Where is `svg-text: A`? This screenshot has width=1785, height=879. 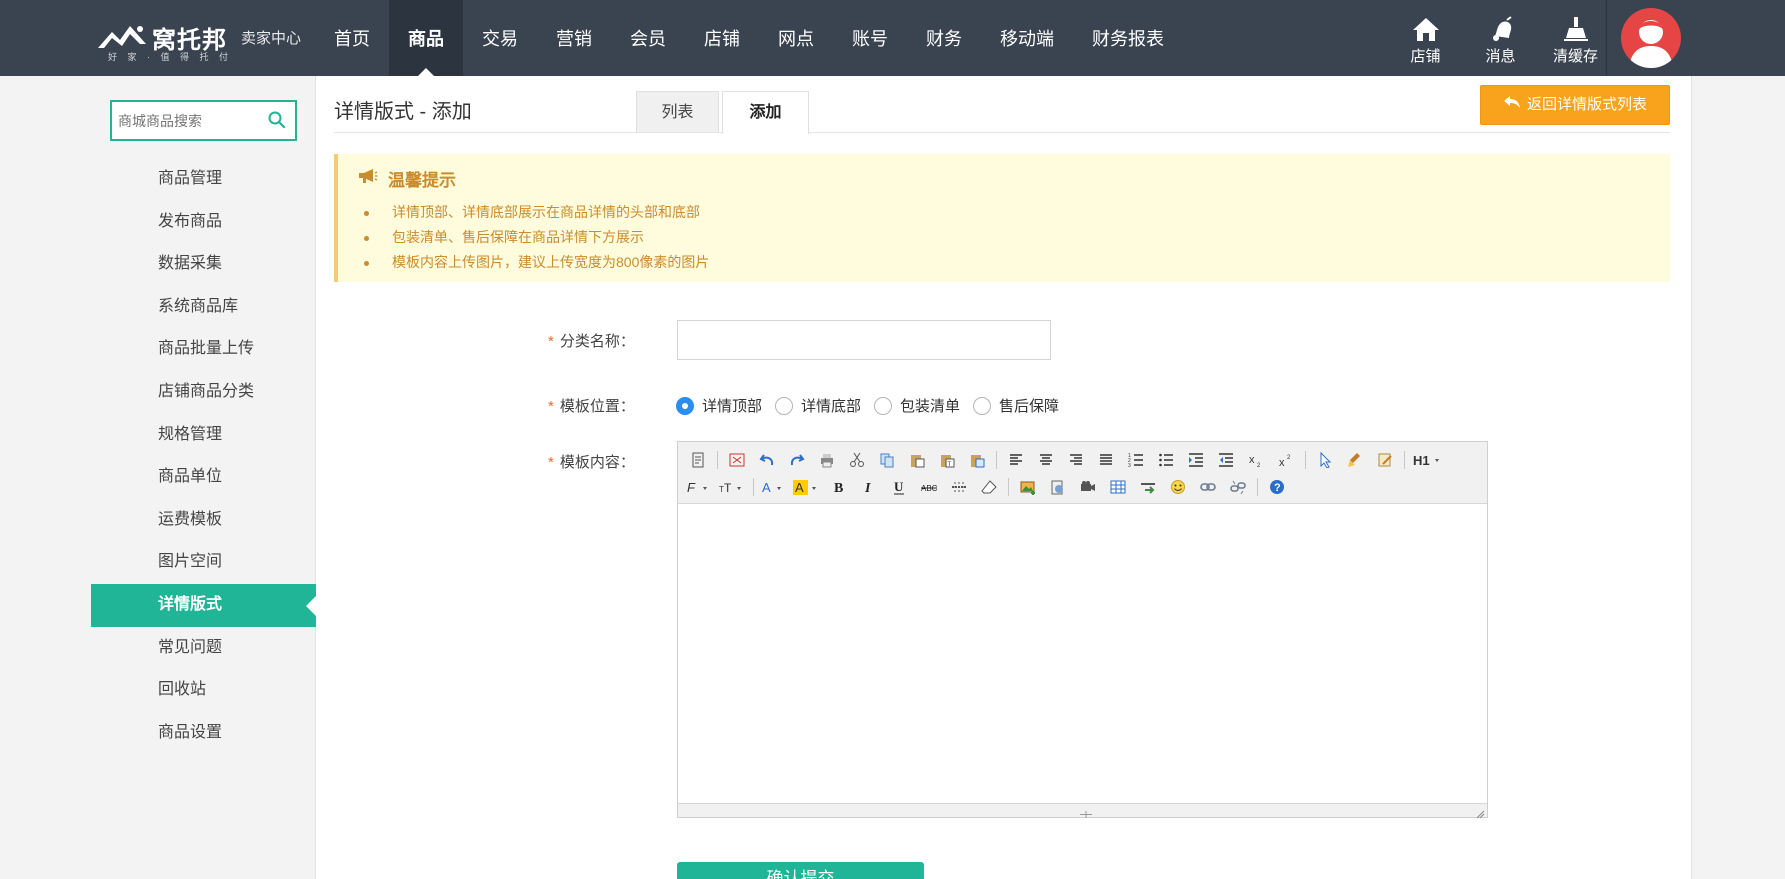 svg-text: A is located at coordinates (766, 487).